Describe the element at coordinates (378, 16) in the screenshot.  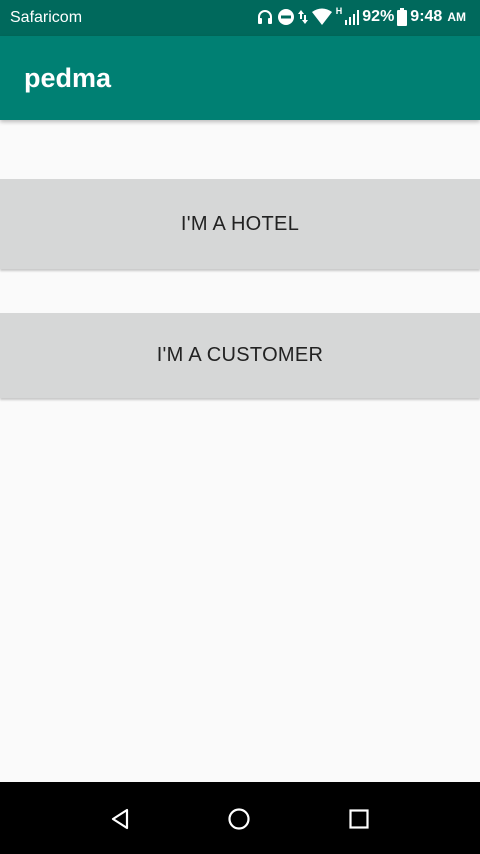
I see `battery-percent: 92%` at that location.